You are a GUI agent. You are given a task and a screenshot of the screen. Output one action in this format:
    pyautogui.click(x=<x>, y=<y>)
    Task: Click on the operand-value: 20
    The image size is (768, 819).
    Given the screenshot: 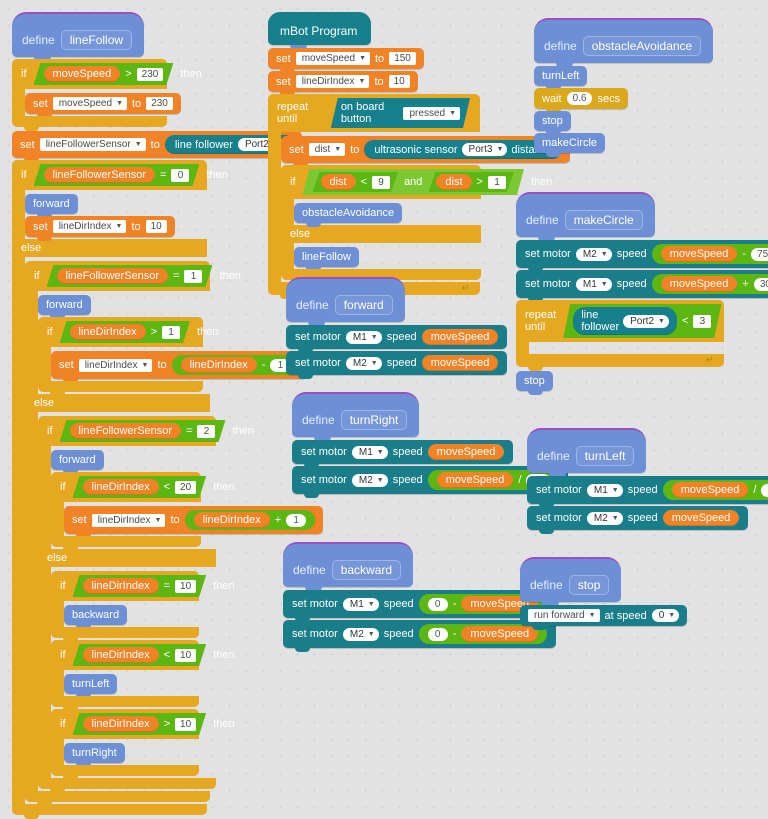 What is the action you would take?
    pyautogui.click(x=185, y=487)
    